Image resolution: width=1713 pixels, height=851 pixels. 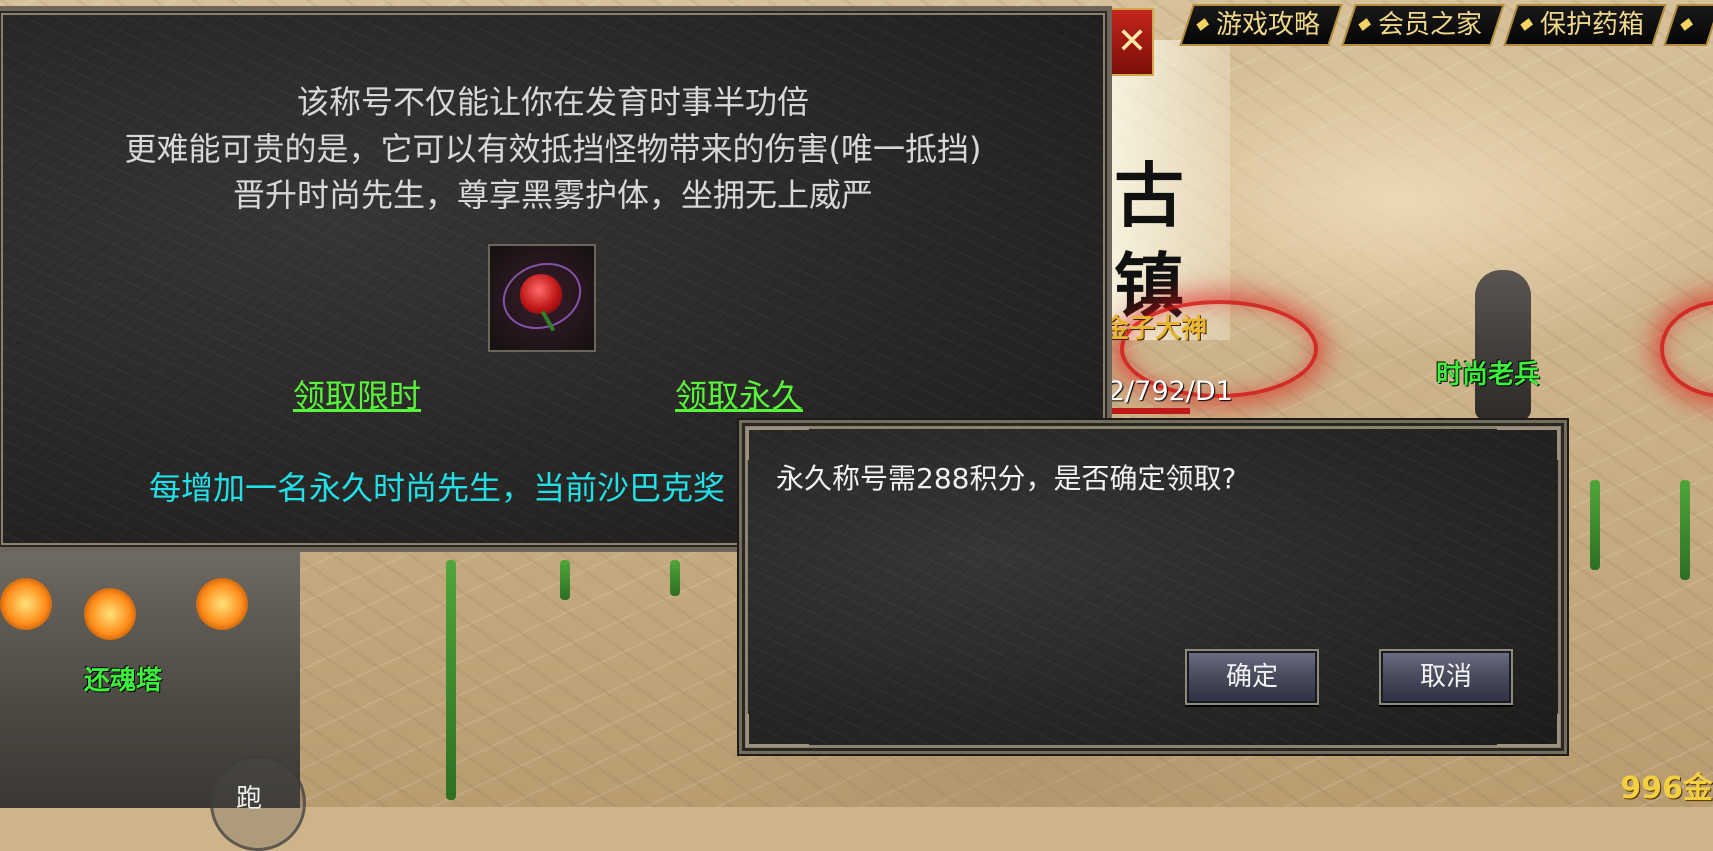 I want to click on nav-item-game-guide: 游戏攻略, so click(x=1261, y=25).